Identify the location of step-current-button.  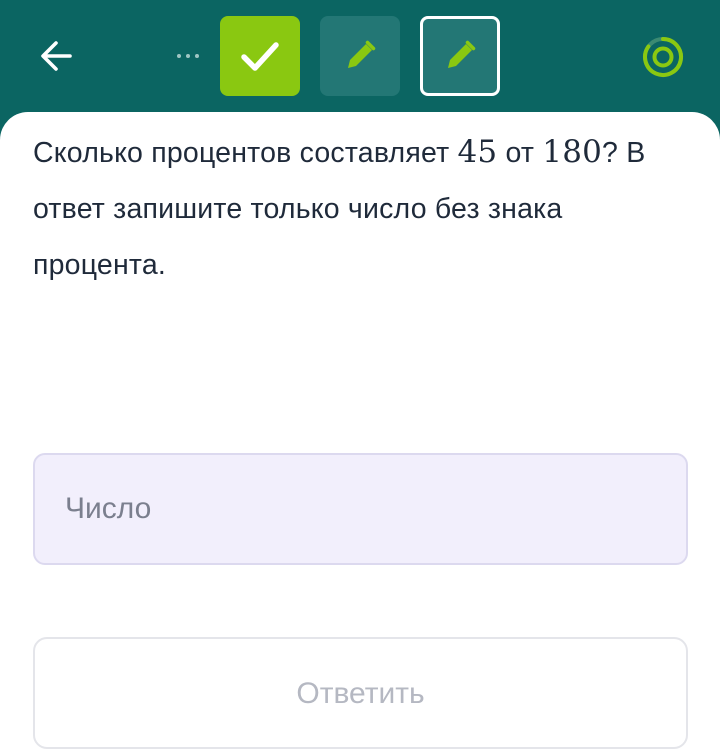
(460, 56).